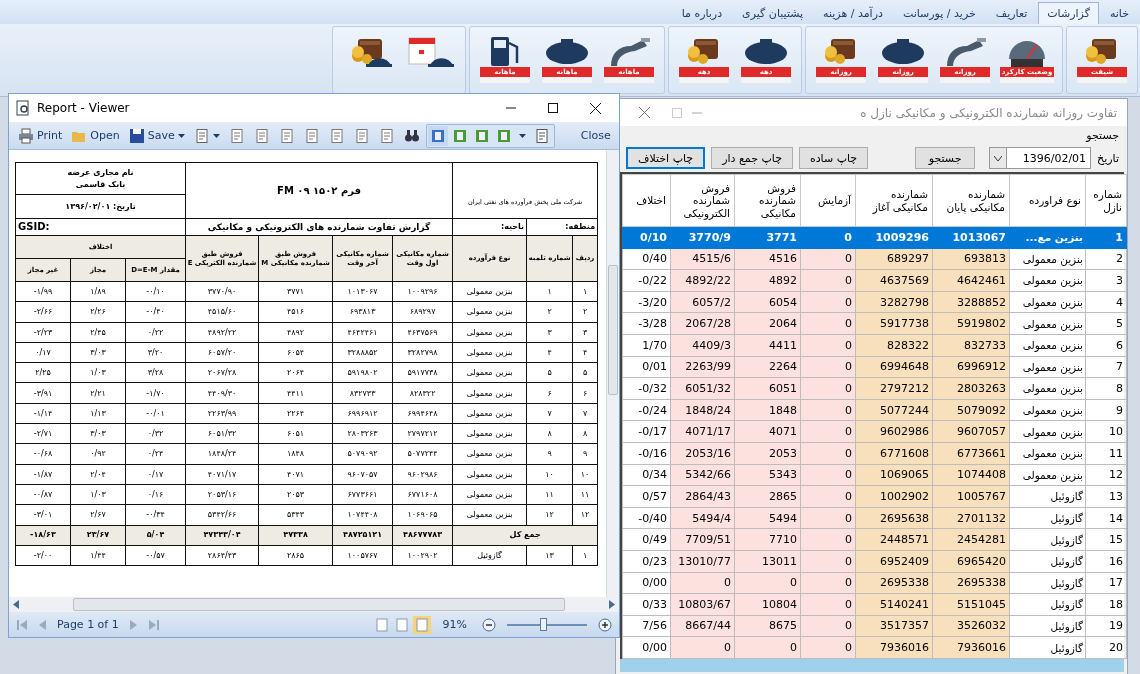 This screenshot has width=1140, height=674. What do you see at coordinates (1106, 345) in the screenshot?
I see `table-cell: 6` at bounding box center [1106, 345].